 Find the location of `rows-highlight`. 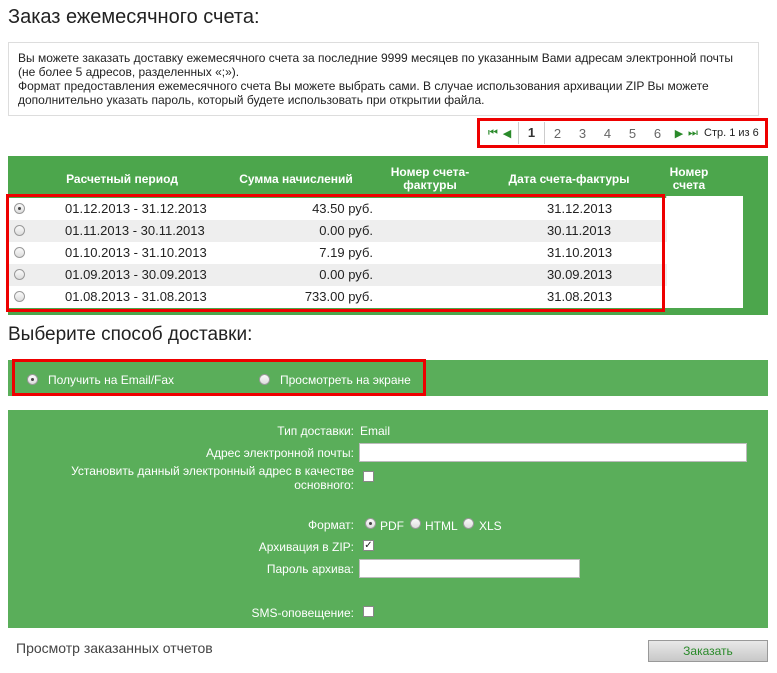

rows-highlight is located at coordinates (335, 253).